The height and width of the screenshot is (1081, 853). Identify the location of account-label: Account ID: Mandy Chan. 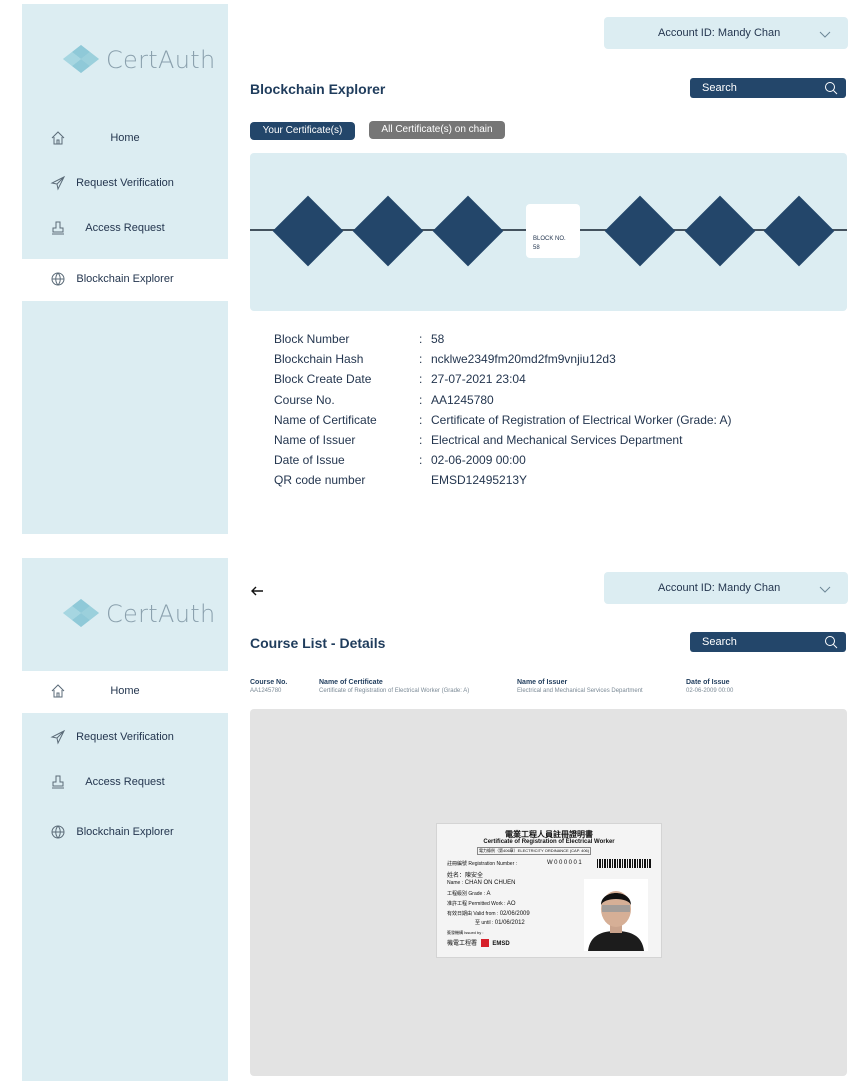
(719, 588).